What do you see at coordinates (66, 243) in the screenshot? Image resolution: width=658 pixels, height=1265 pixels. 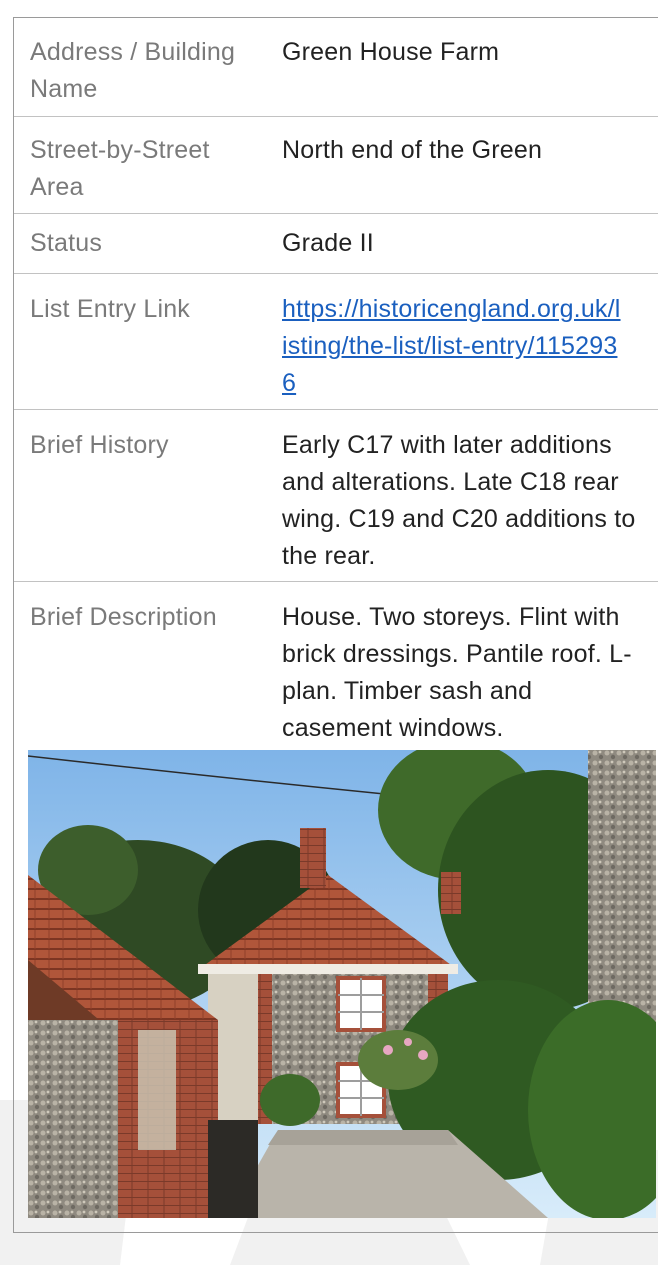 I see `status-label: Status` at bounding box center [66, 243].